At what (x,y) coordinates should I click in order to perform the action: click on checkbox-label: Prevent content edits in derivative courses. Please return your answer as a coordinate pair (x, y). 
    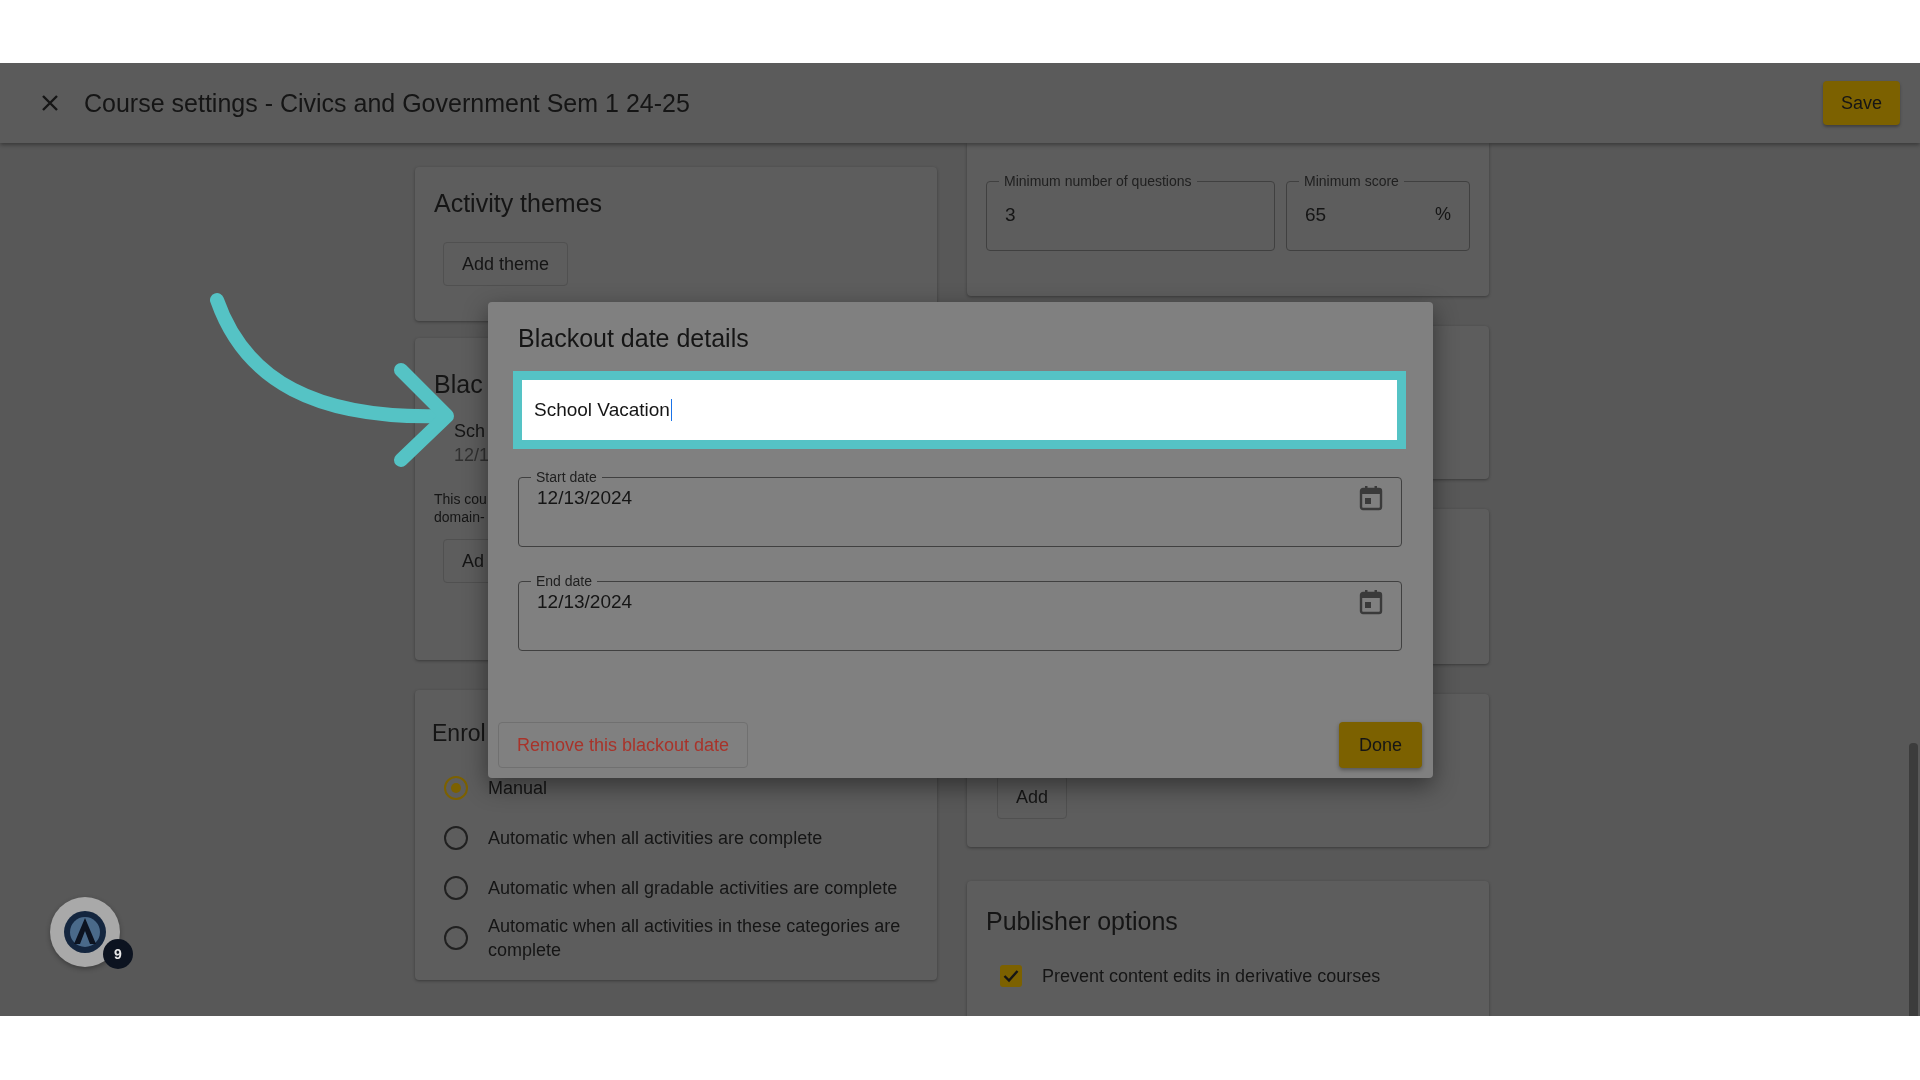
    Looking at the image, I should click on (1211, 976).